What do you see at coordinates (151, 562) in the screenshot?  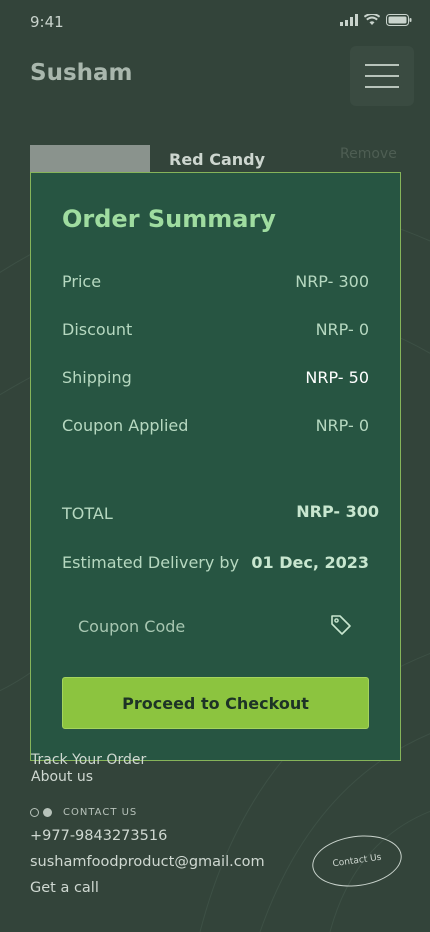 I see `delivery-label: Estimated Delivery by` at bounding box center [151, 562].